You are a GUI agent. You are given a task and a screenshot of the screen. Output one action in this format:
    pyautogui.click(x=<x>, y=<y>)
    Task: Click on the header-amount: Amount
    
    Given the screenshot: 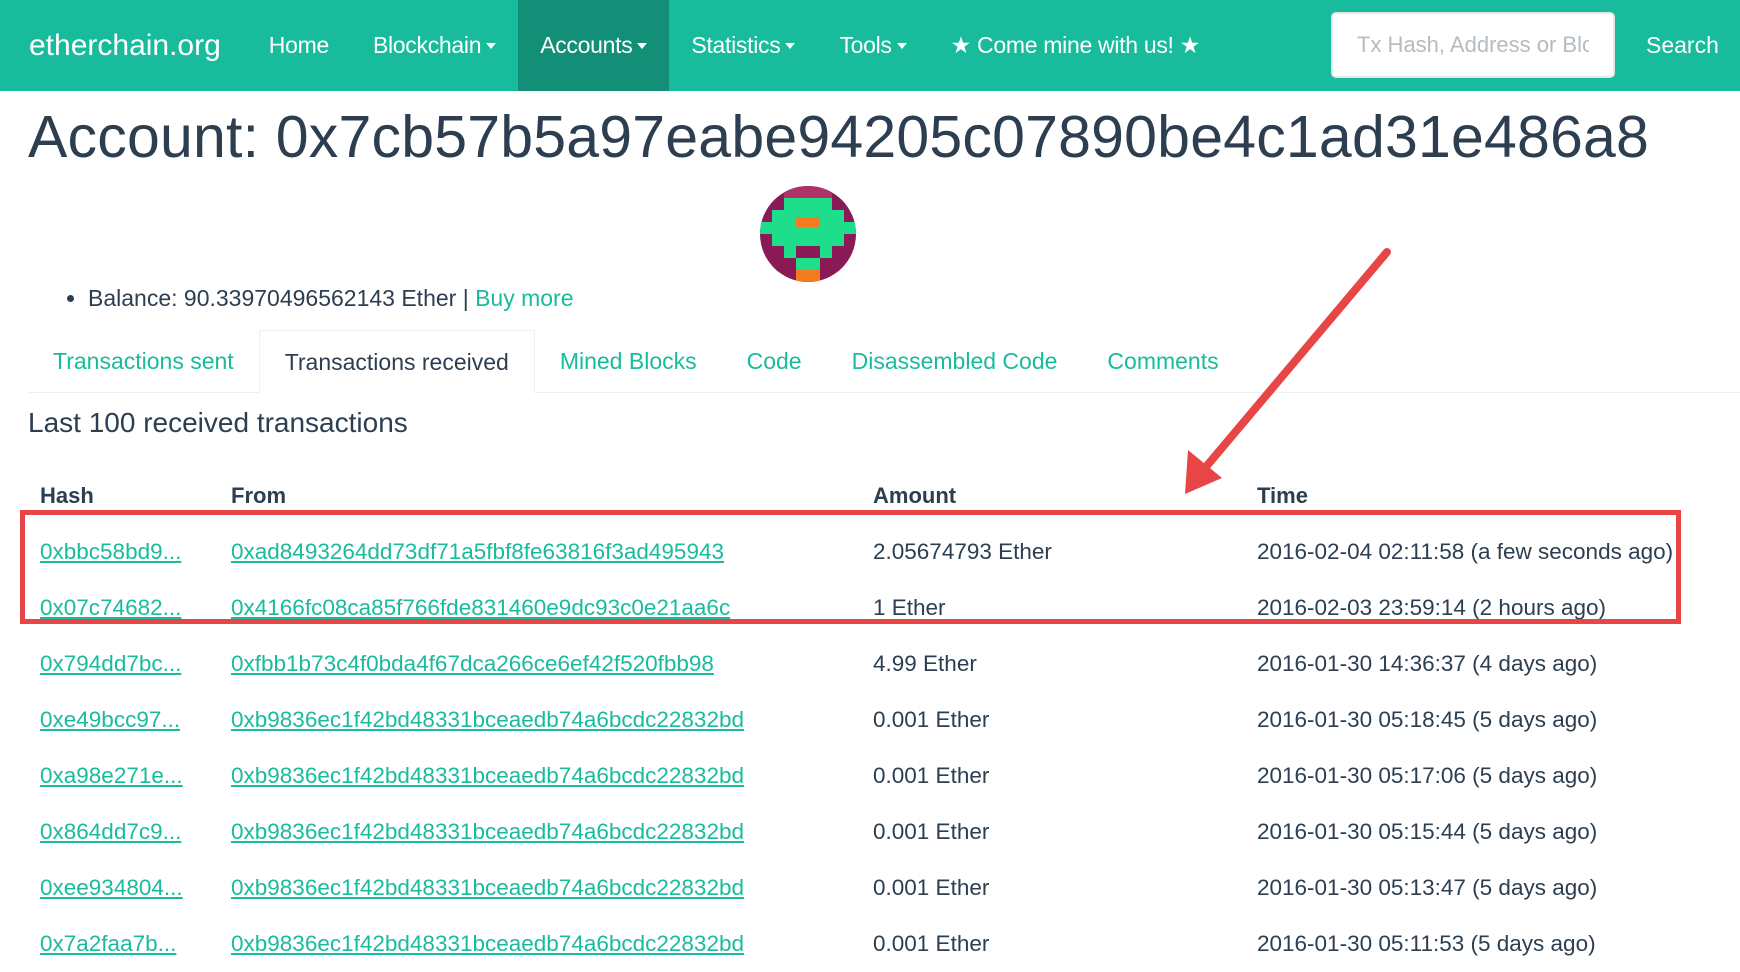 What is the action you would take?
    pyautogui.click(x=915, y=495)
    